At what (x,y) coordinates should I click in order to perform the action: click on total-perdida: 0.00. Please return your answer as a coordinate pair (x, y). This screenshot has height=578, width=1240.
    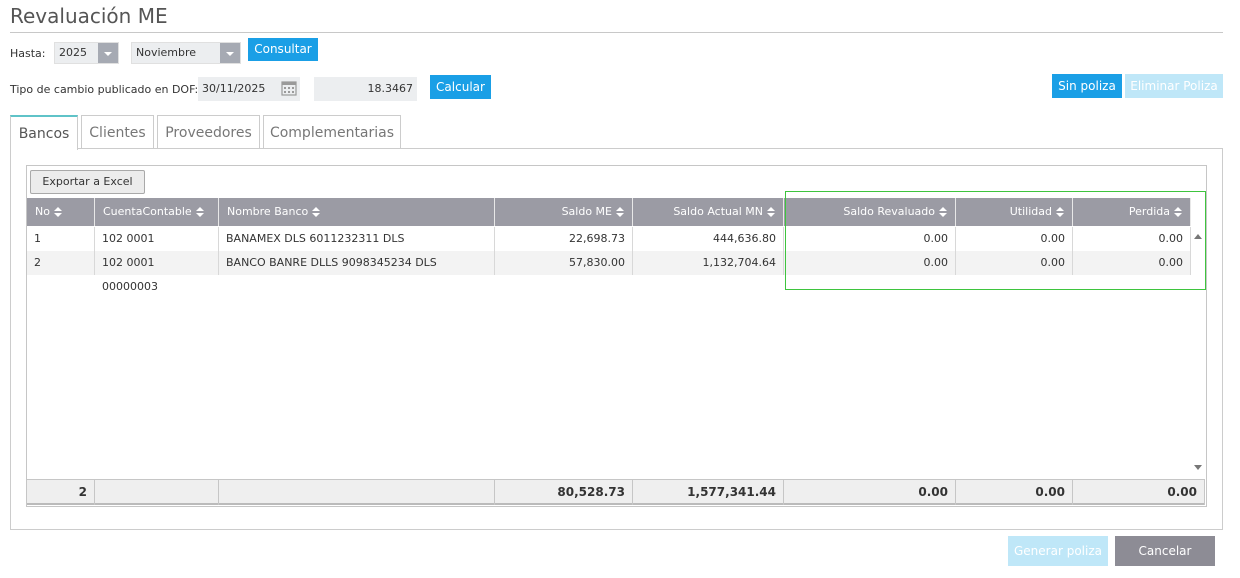
    Looking at the image, I should click on (1139, 492).